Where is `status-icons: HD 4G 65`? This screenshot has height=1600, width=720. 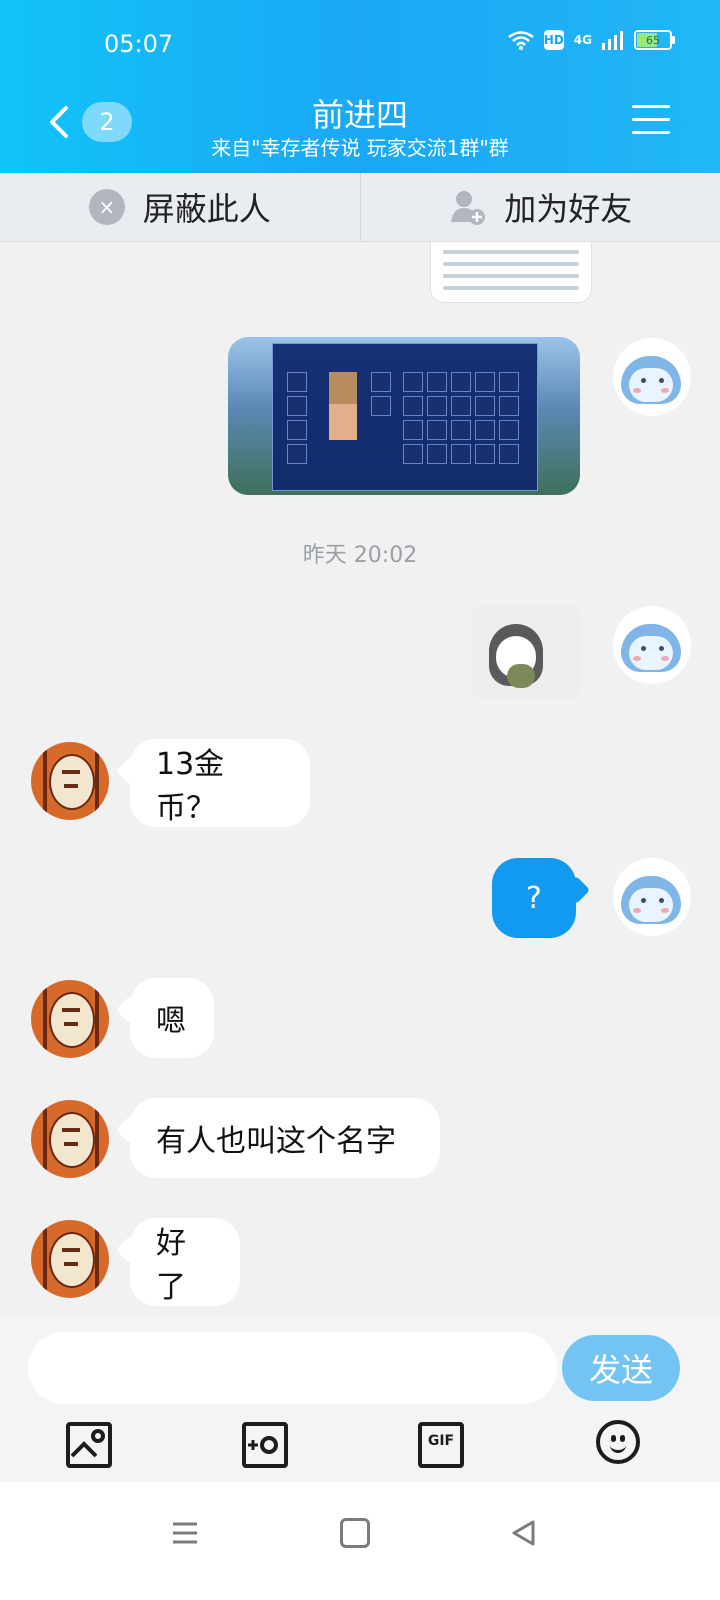 status-icons: HD 4G 65 is located at coordinates (591, 40).